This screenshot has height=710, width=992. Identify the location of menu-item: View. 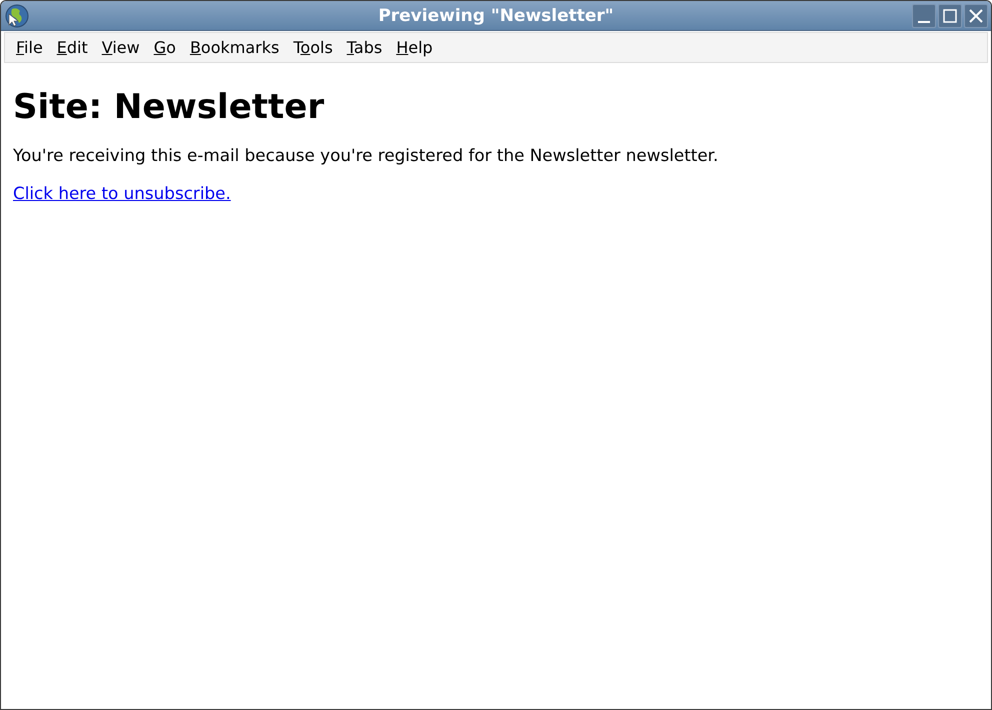
(120, 47).